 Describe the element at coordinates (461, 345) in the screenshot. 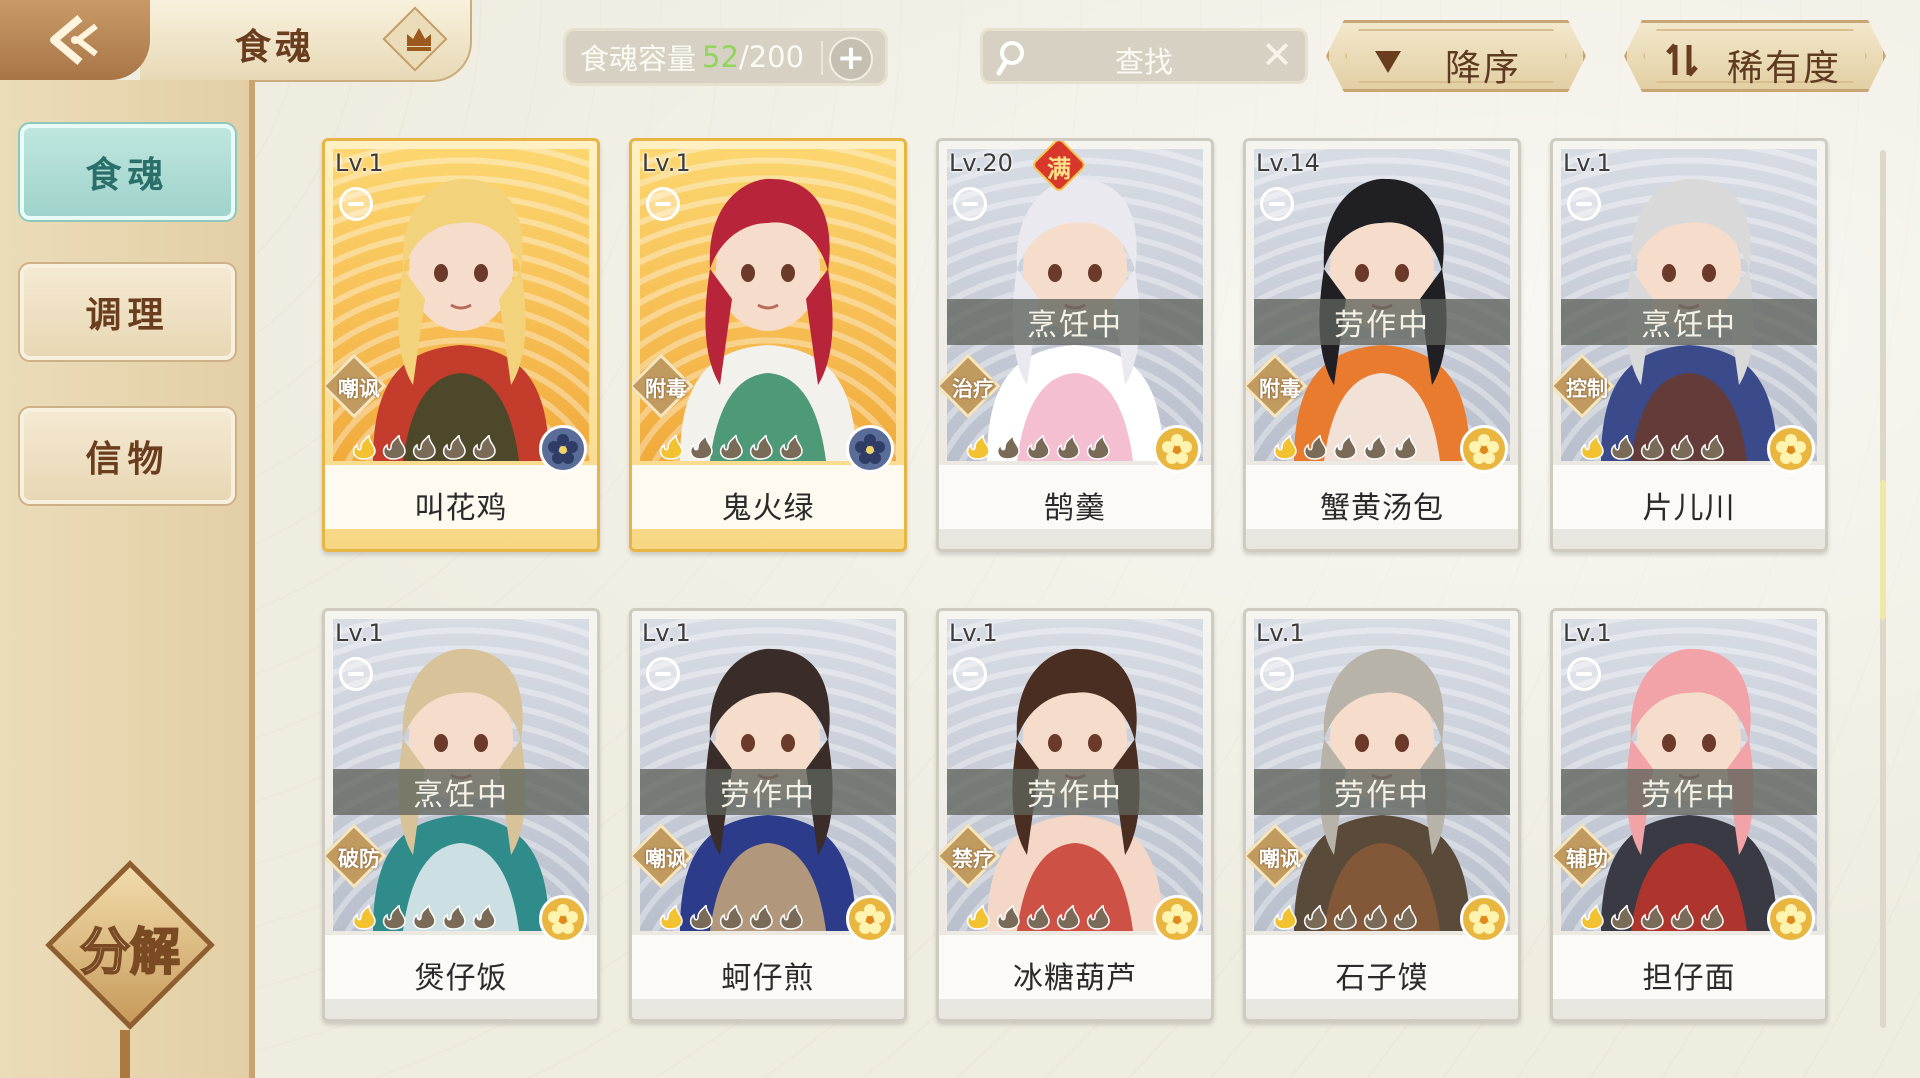

I see `food-soul-card: Lv.1 嘲讽 叫花鸡` at that location.